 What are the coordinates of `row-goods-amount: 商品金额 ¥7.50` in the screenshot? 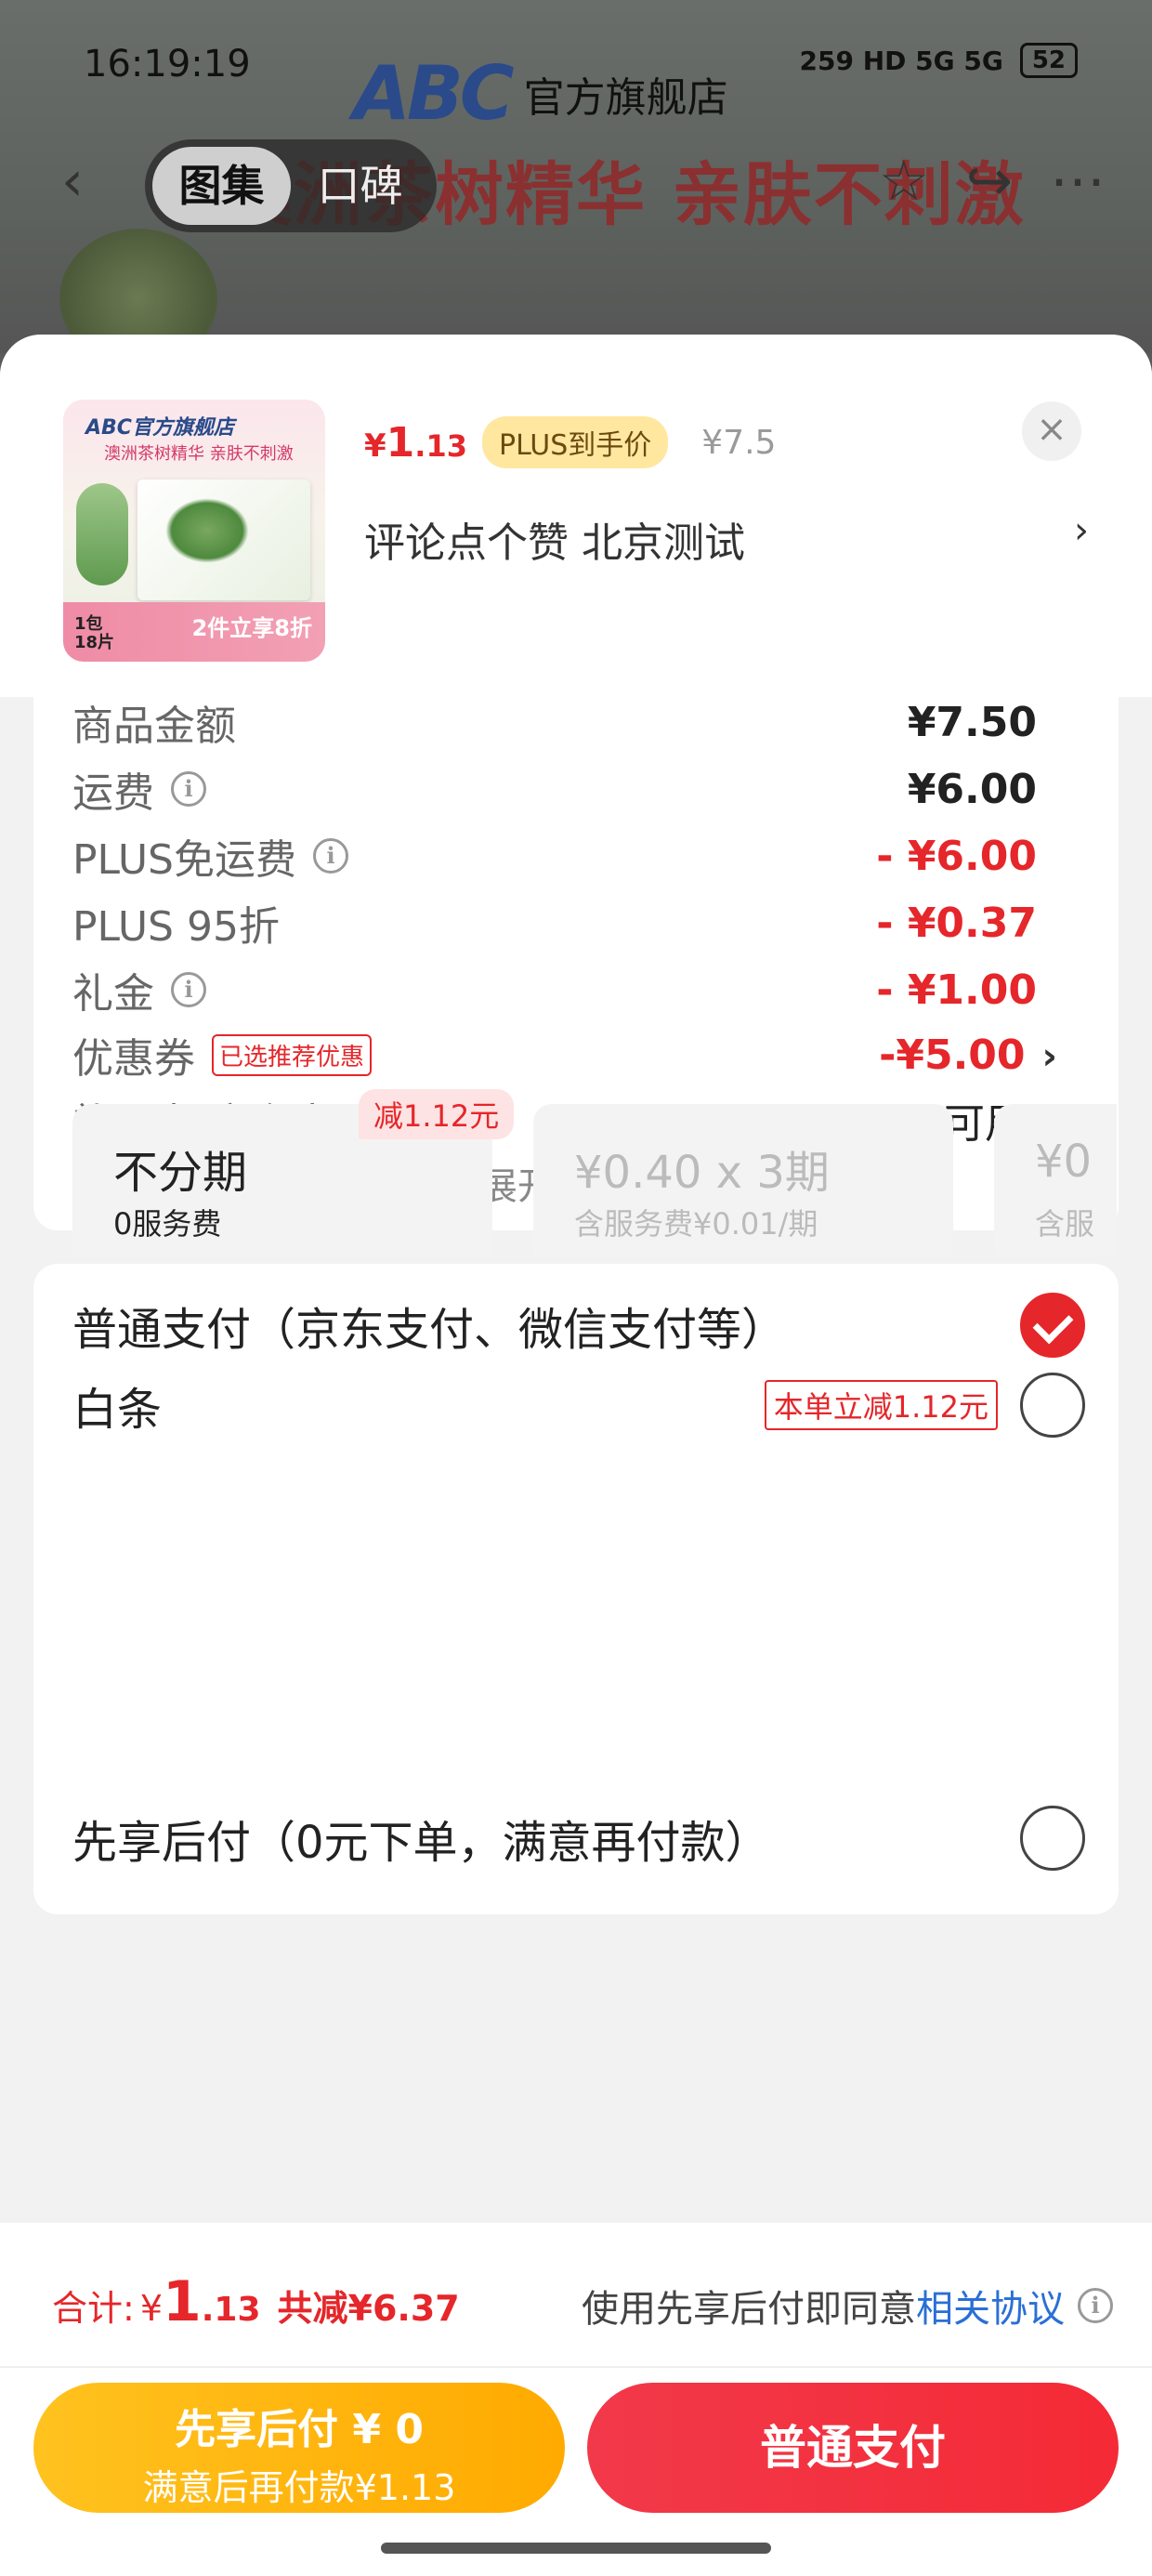 It's located at (564, 726).